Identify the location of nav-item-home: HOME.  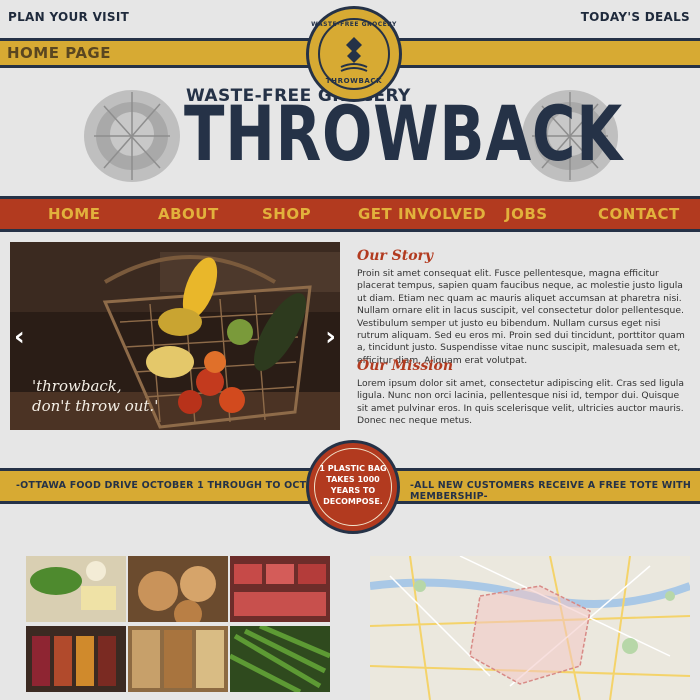
(74, 214).